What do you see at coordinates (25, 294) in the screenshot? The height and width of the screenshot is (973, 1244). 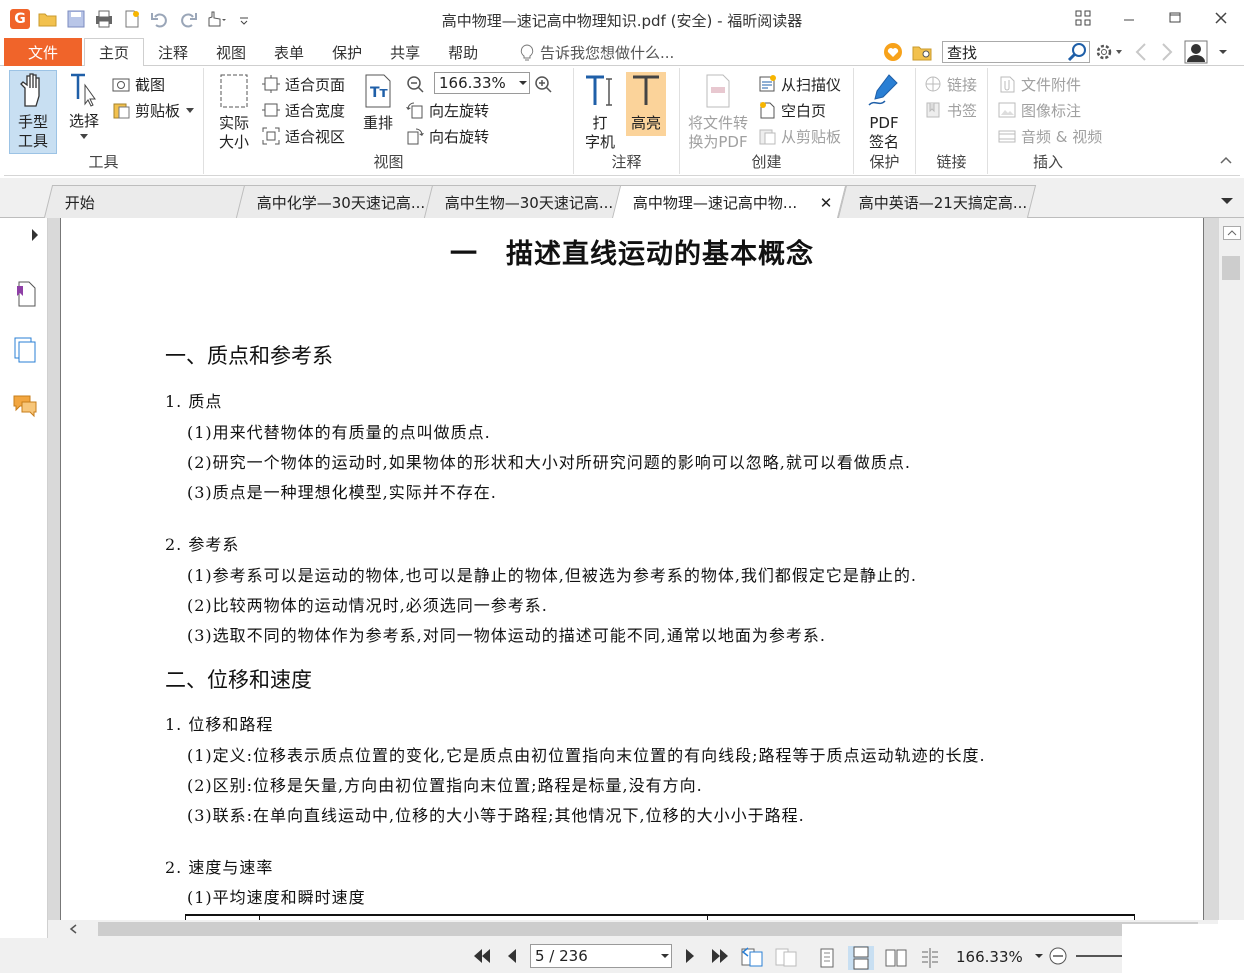 I see `bookmark-panel-icon` at bounding box center [25, 294].